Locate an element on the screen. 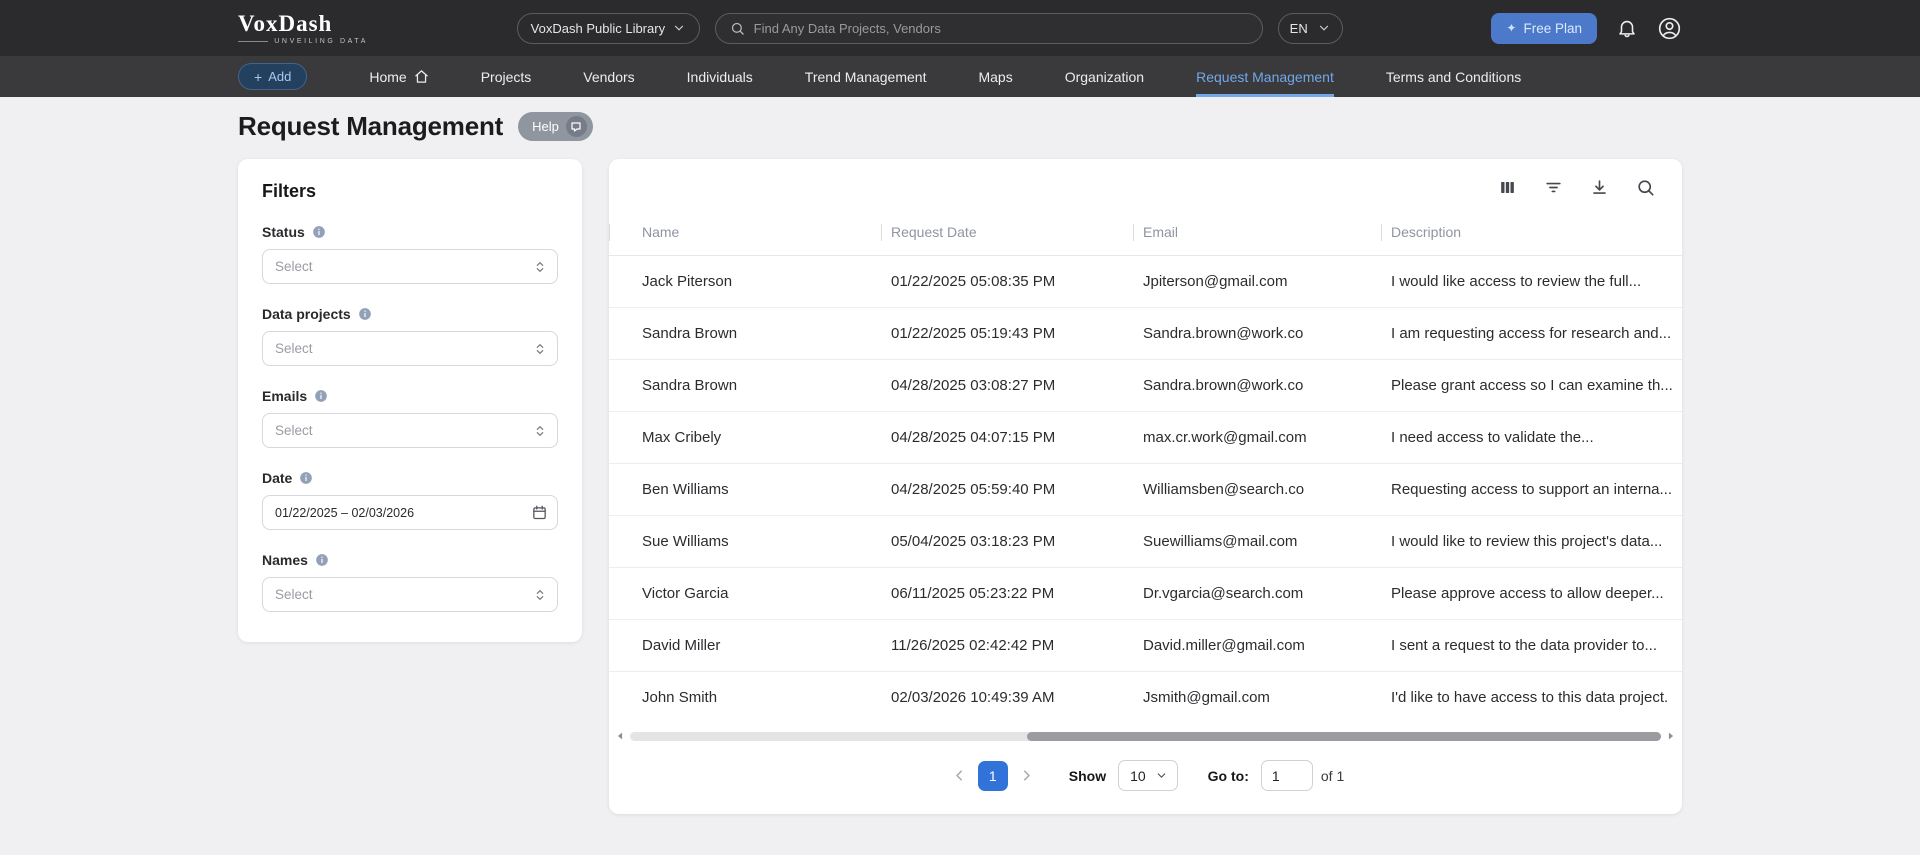 The image size is (1920, 855). nav-item-label: Projects is located at coordinates (506, 76).